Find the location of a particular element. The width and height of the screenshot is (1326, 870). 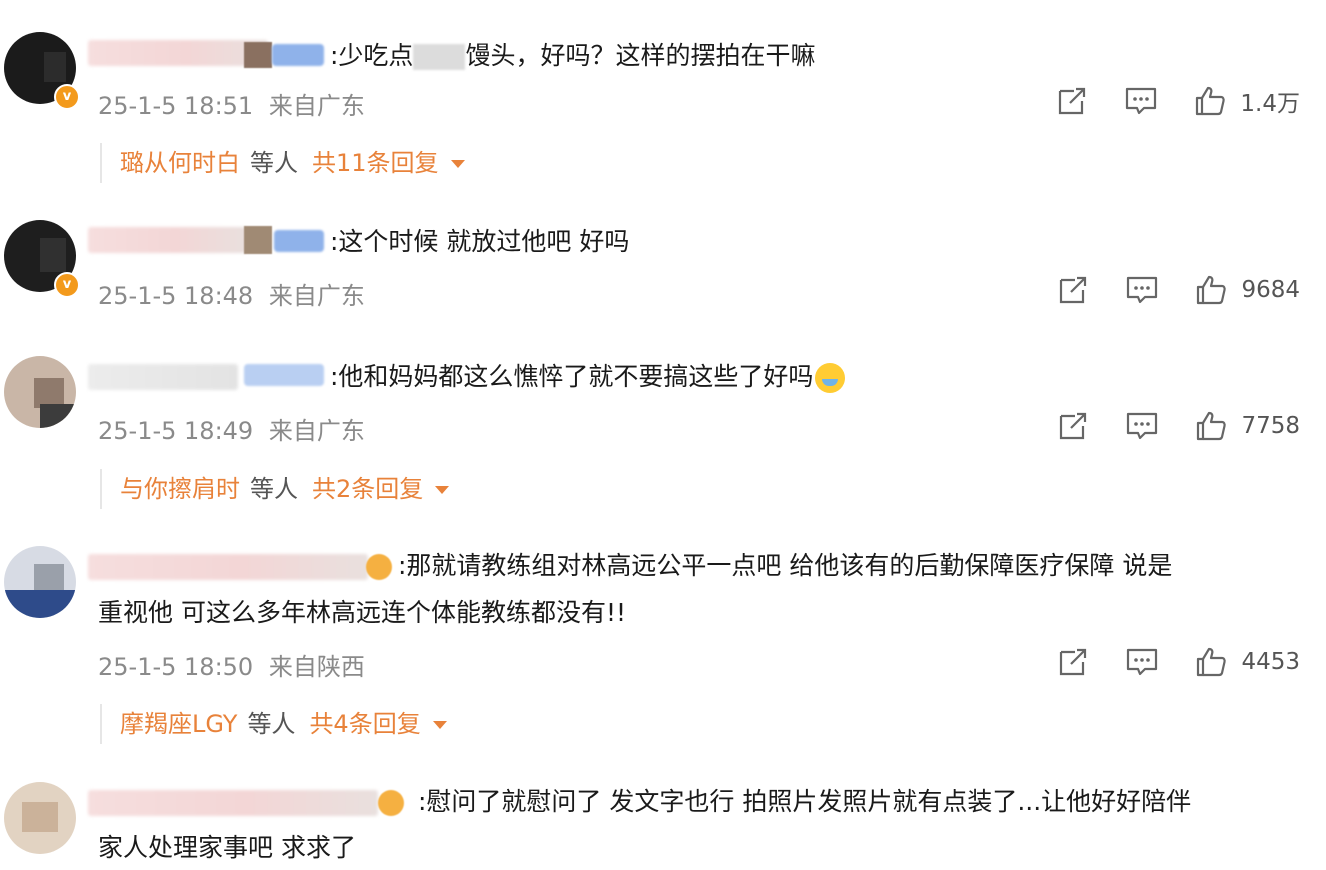

like-count: 9684 is located at coordinates (1270, 290).